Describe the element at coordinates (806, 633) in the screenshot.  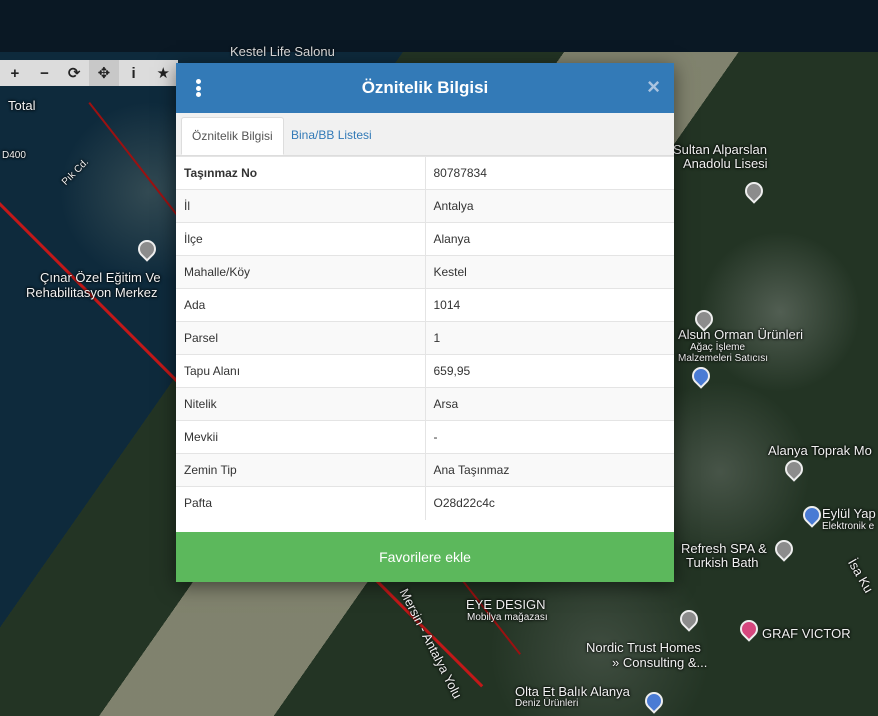
I see `map-label: GRAF VICTOR` at that location.